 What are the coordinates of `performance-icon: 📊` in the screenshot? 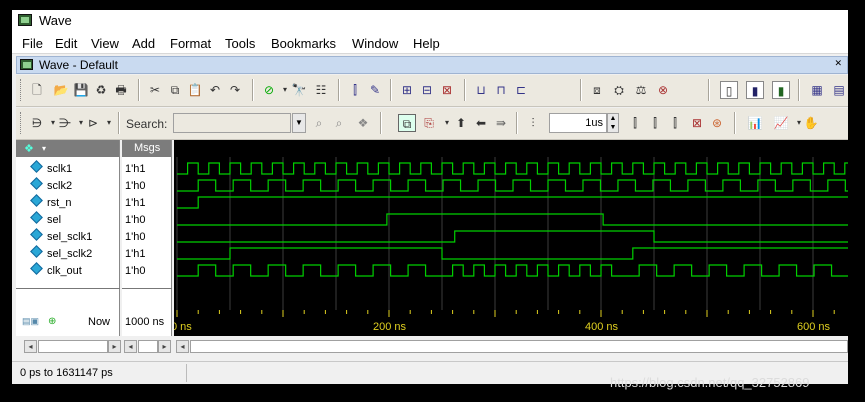 It's located at (755, 123).